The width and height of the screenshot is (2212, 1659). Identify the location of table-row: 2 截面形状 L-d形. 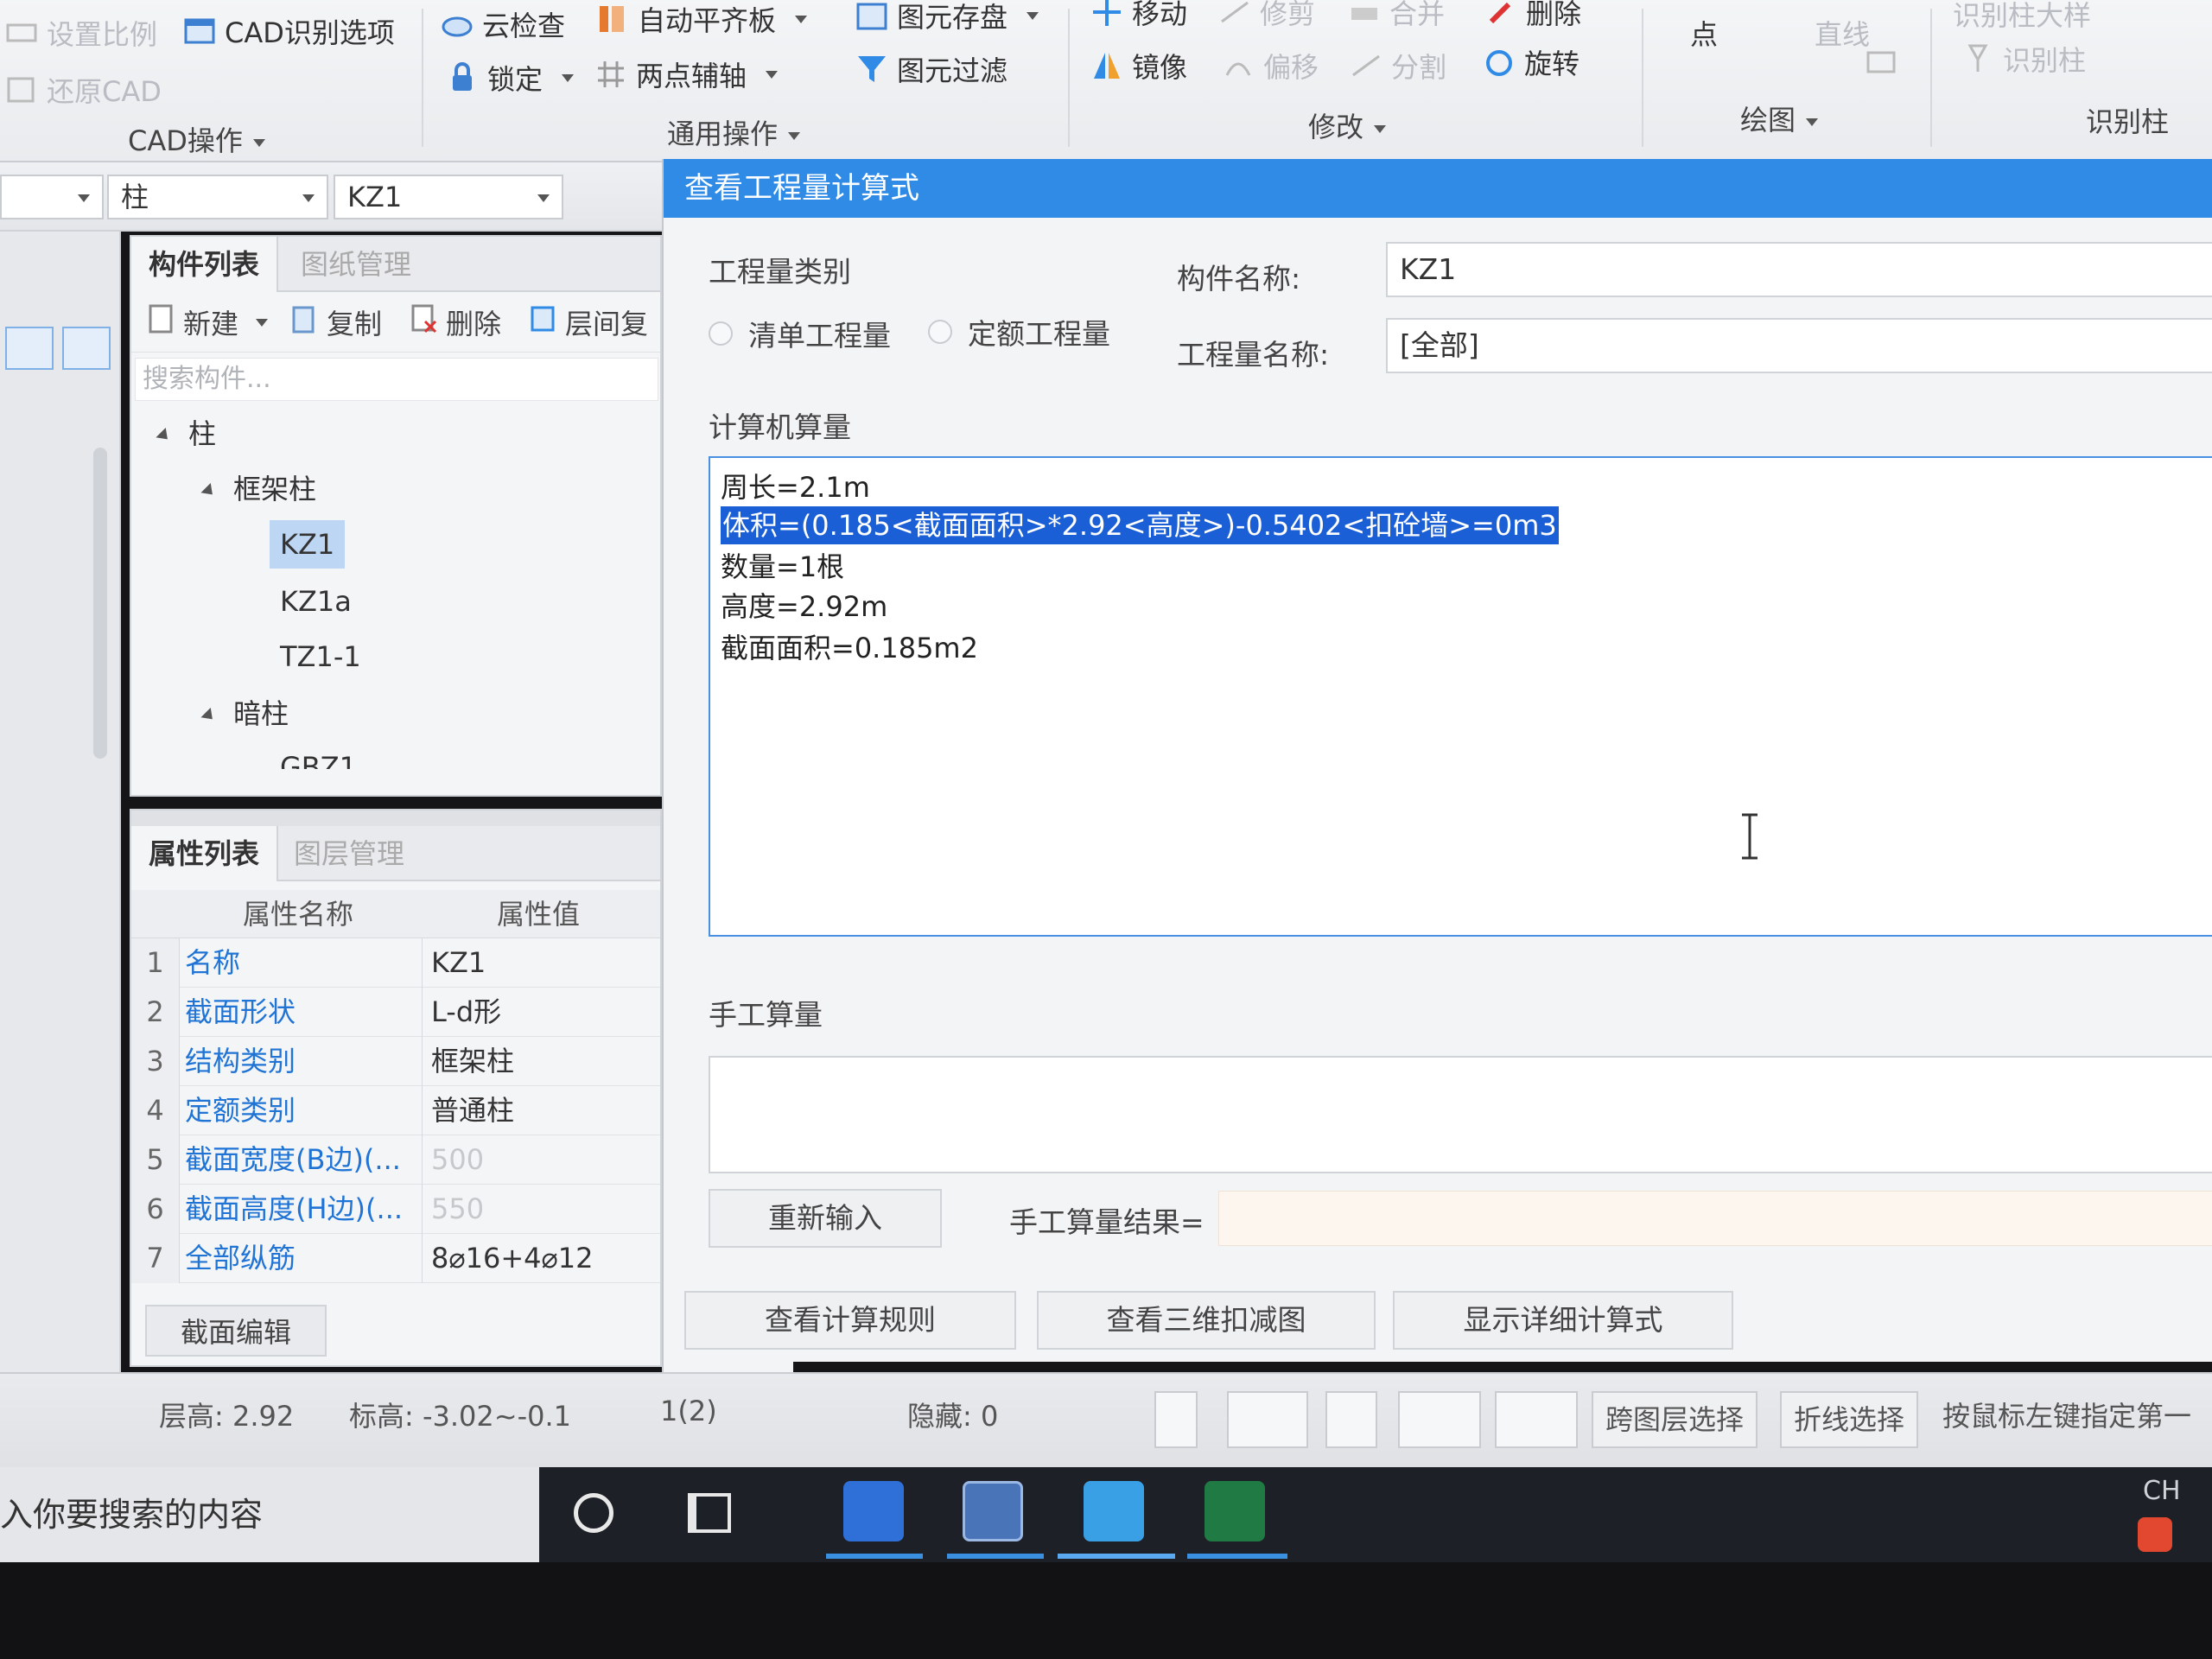
(395, 1013).